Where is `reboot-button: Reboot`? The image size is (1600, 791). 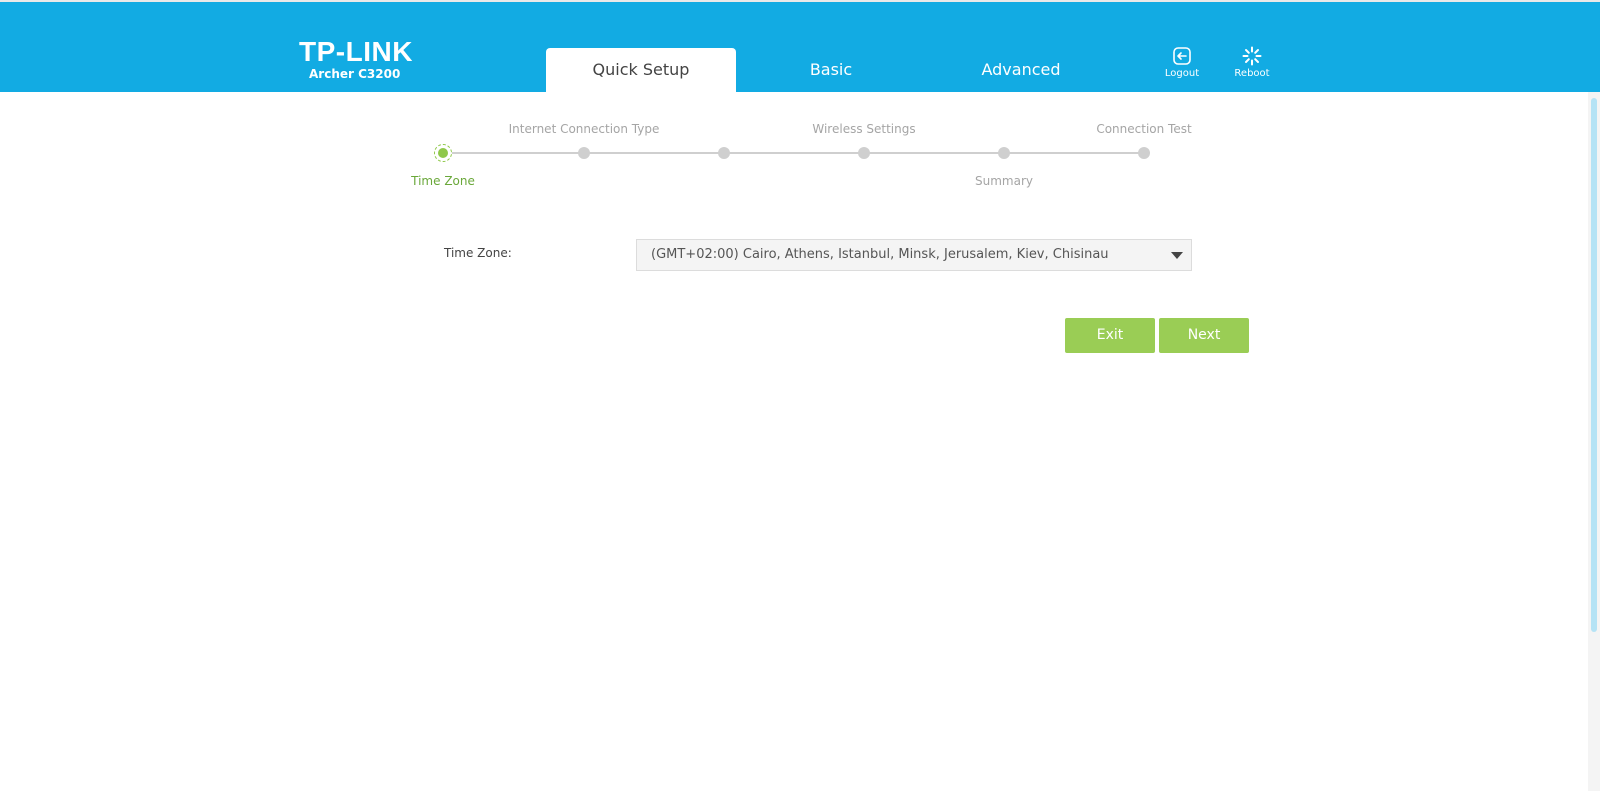 reboot-button: Reboot is located at coordinates (1252, 62).